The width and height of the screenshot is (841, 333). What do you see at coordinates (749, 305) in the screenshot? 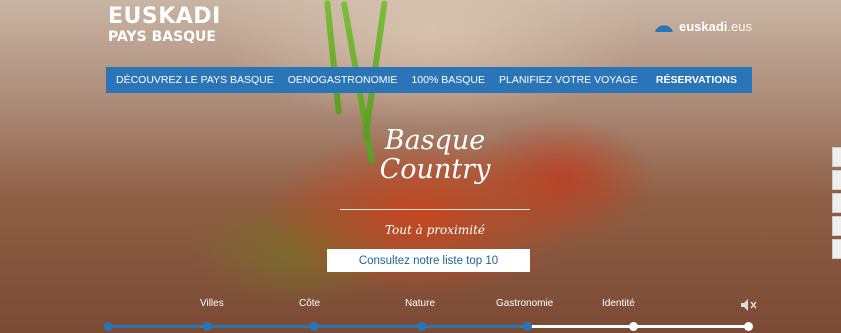
I see `mute-speaker-icon` at bounding box center [749, 305].